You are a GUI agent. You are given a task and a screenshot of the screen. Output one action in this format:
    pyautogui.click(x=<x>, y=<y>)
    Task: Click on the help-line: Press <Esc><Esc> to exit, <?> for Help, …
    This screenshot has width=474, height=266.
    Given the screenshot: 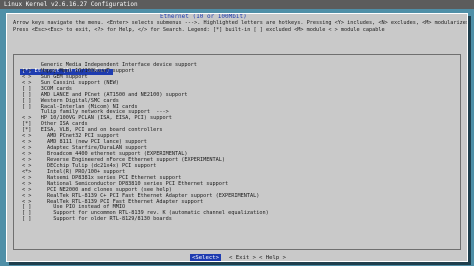 What is the action you would take?
    pyautogui.click(x=199, y=30)
    